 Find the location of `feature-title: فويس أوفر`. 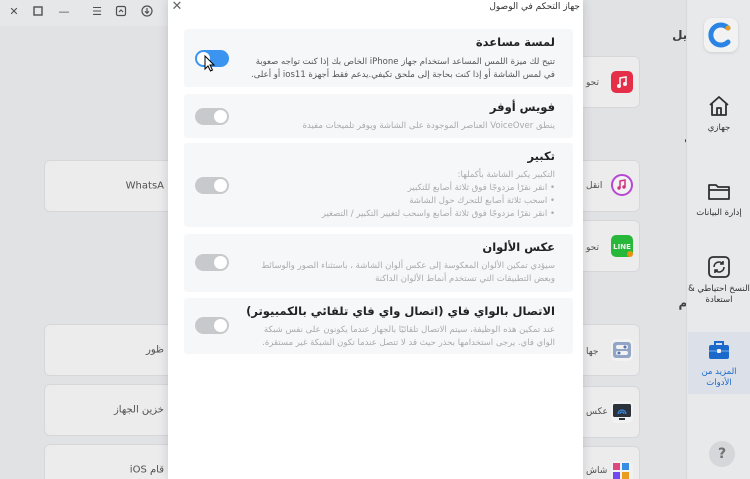

feature-title: فويس أوفر is located at coordinates (522, 107).